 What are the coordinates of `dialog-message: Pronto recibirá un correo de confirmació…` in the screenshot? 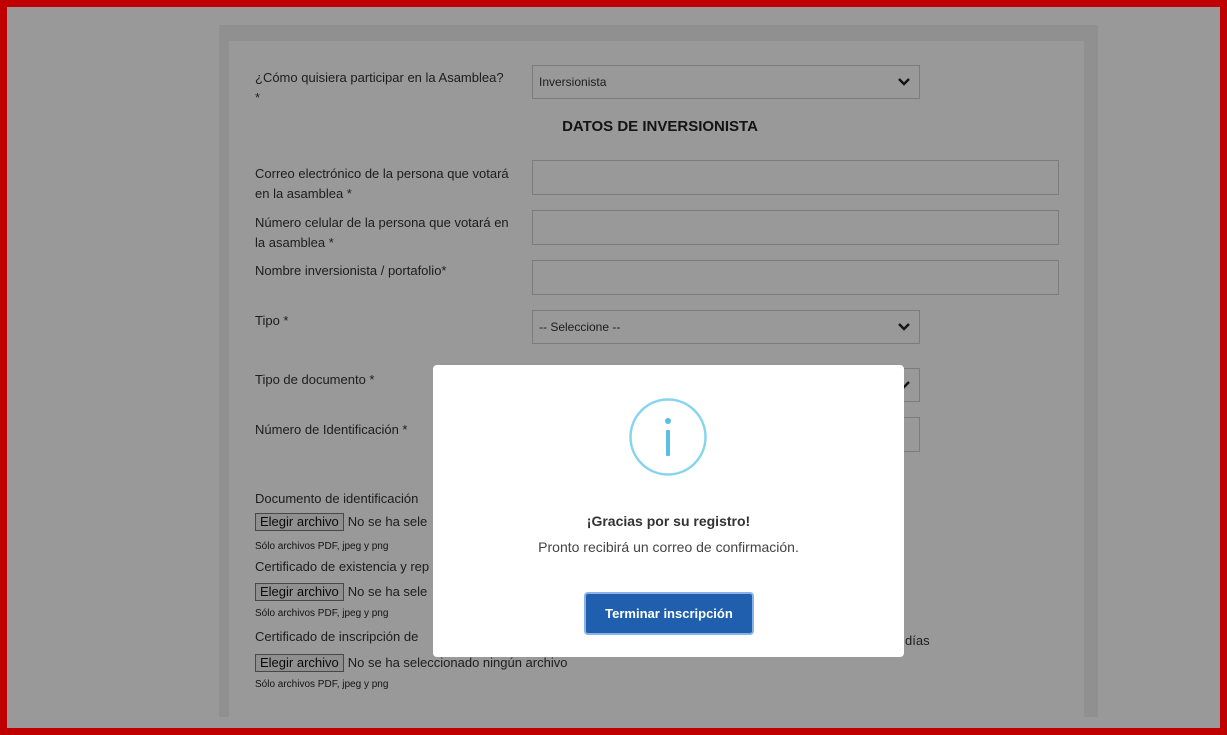 It's located at (668, 547).